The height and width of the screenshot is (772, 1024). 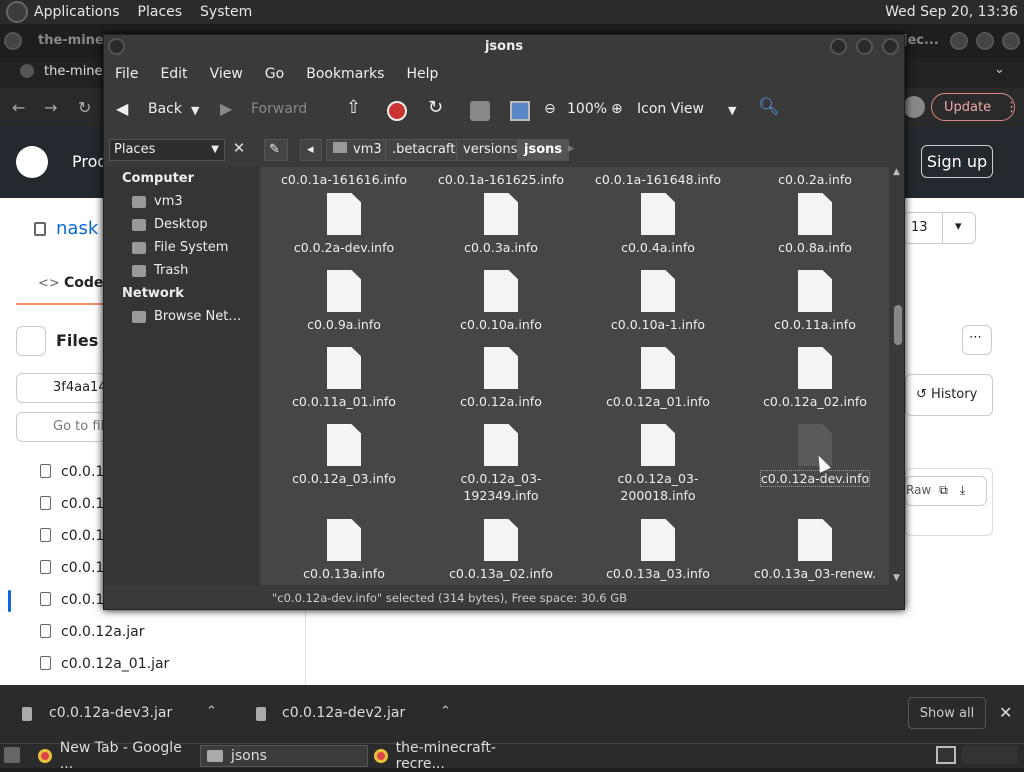 What do you see at coordinates (173, 74) in the screenshot?
I see `menu-edit: Edit` at bounding box center [173, 74].